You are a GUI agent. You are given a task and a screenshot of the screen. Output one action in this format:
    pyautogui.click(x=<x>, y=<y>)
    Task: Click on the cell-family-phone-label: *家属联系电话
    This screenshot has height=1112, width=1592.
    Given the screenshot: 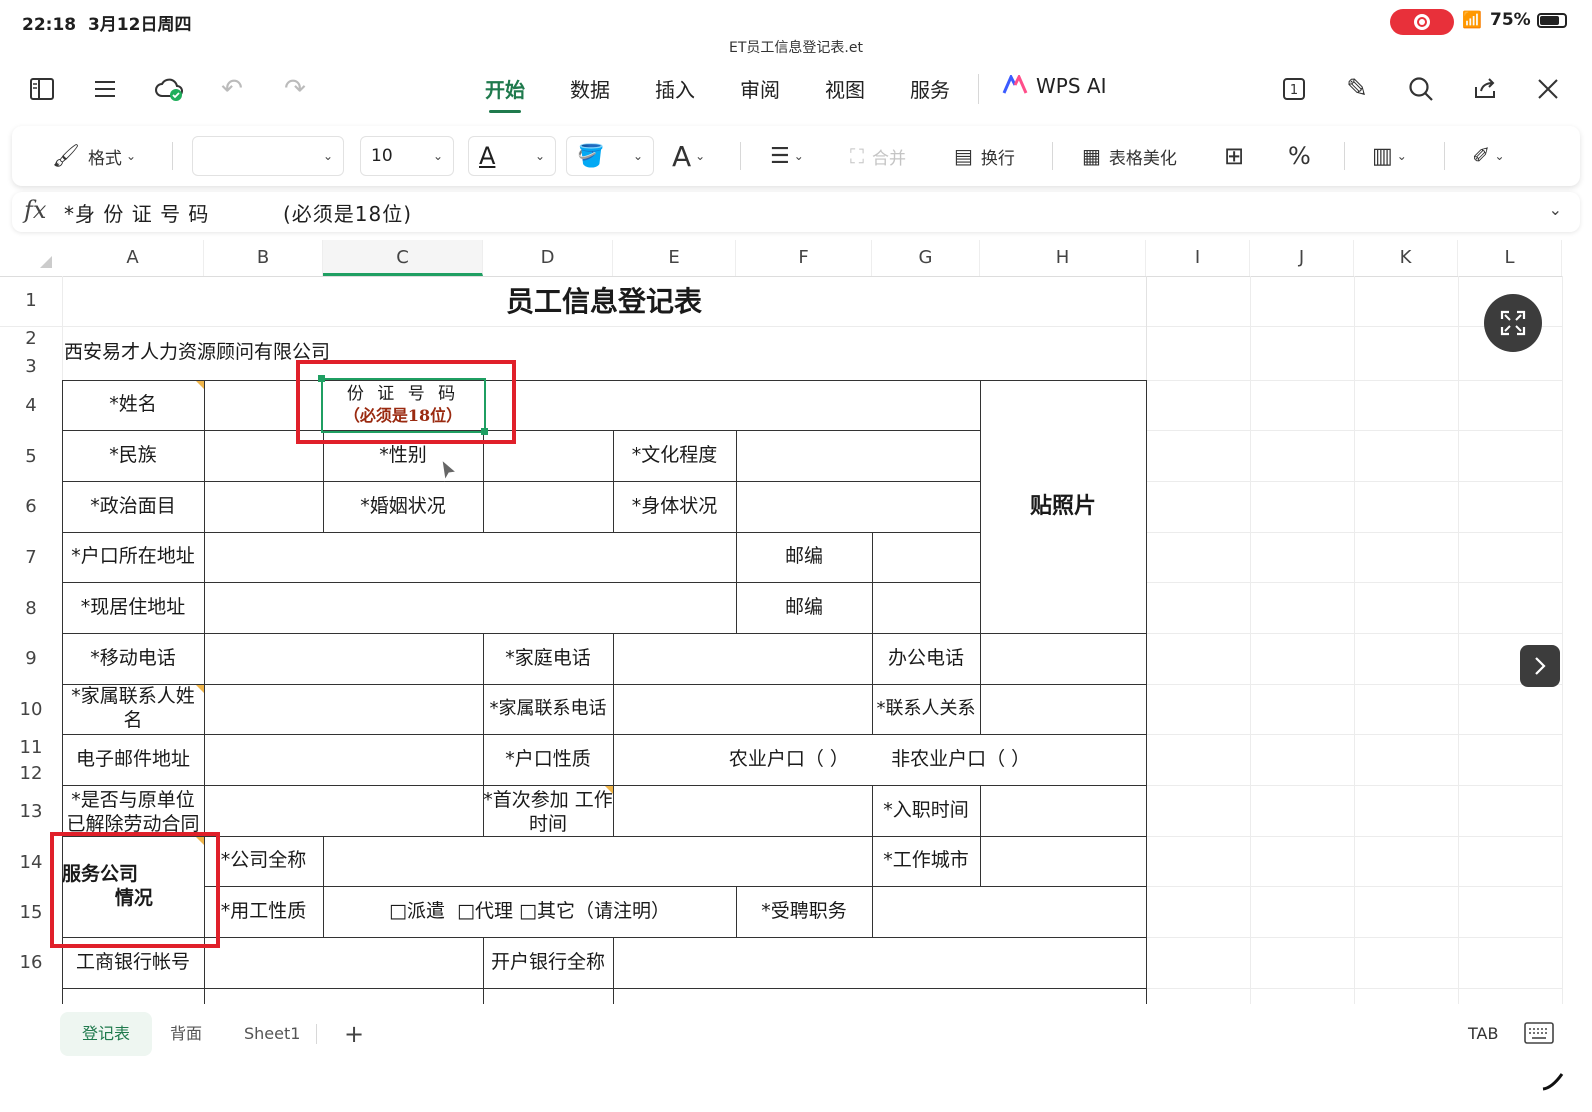 What is the action you would take?
    pyautogui.click(x=548, y=709)
    